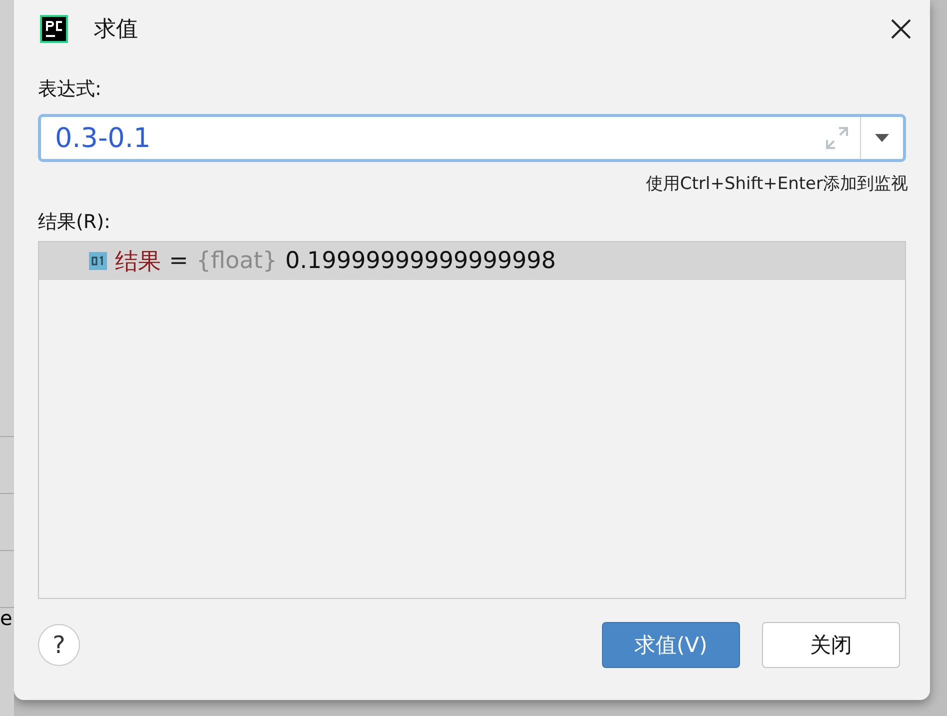 This screenshot has height=716, width=947. Describe the element at coordinates (882, 138) in the screenshot. I see `caret-icon` at that location.